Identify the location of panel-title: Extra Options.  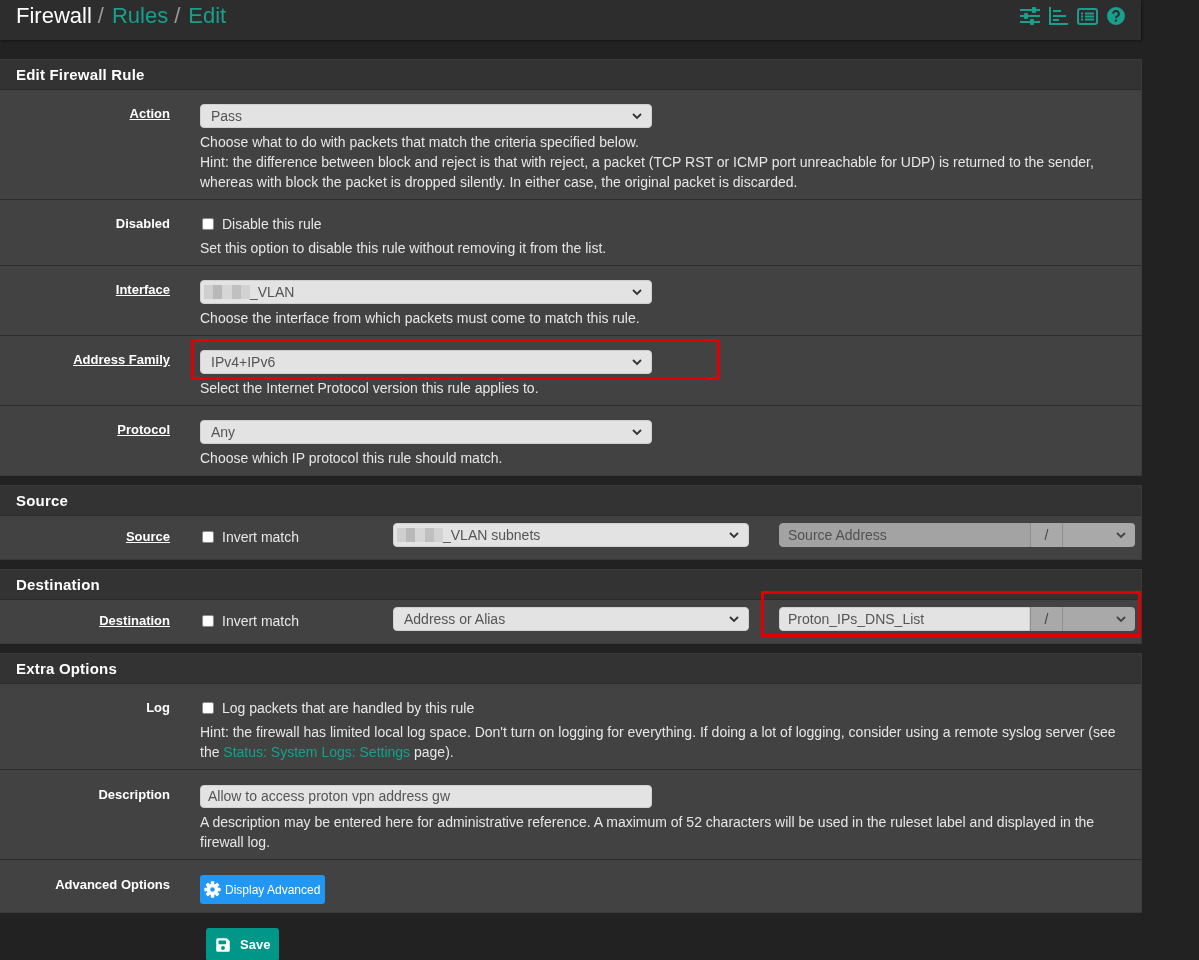
(66, 668).